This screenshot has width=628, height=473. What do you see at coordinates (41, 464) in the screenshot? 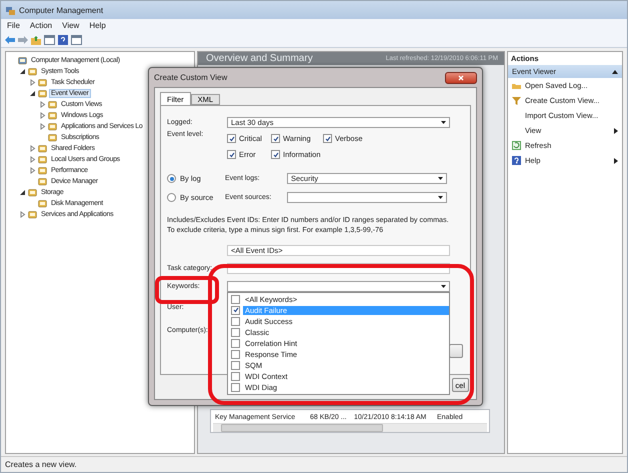
I see `status-text: Creates a new view.` at bounding box center [41, 464].